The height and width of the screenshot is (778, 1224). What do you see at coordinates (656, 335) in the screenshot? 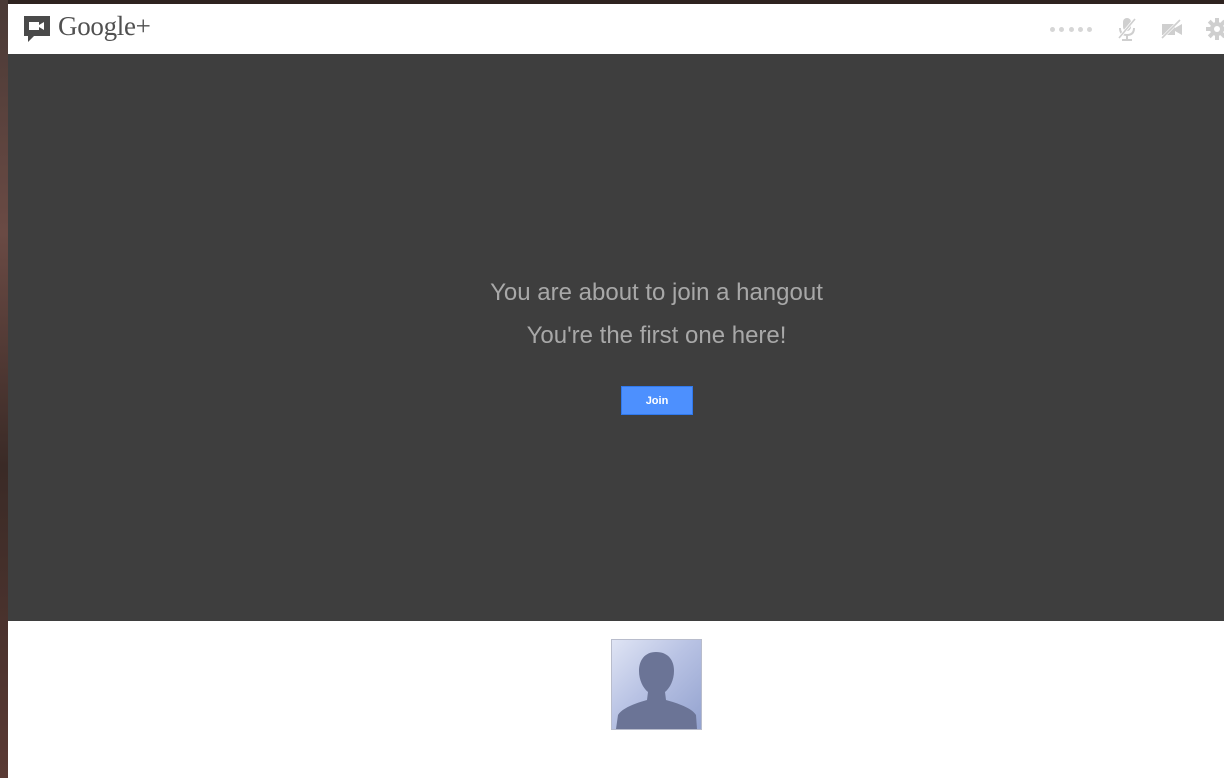
I see `first-here-text: You're the first one here!` at bounding box center [656, 335].